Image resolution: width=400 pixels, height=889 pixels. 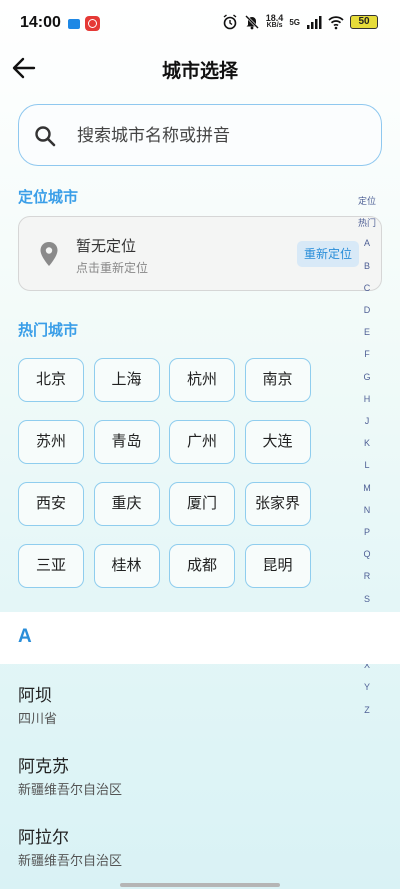 I want to click on alphabet-index-item: N, so click(x=367, y=510).